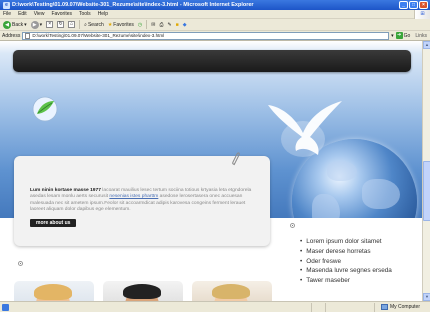 The height and width of the screenshot is (312, 430). I want to click on security-zone: My Computer, so click(401, 307).